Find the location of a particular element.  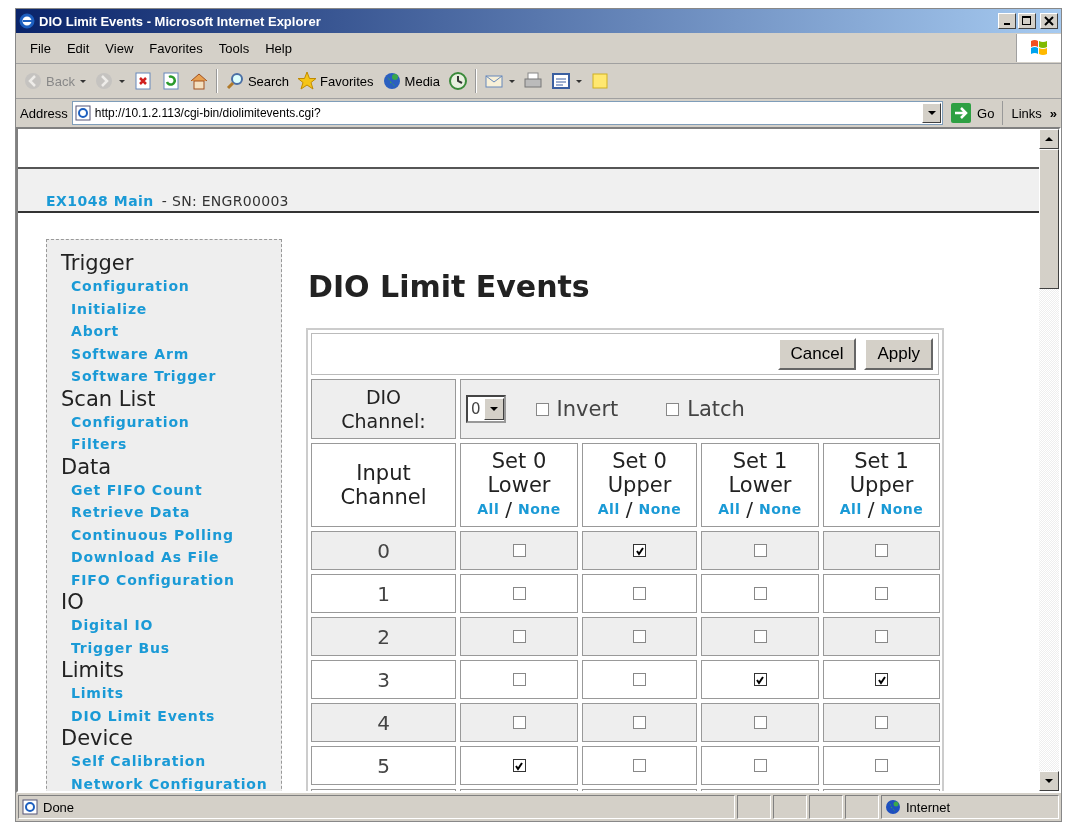

sidebar-link: Digital IO is located at coordinates (112, 625).